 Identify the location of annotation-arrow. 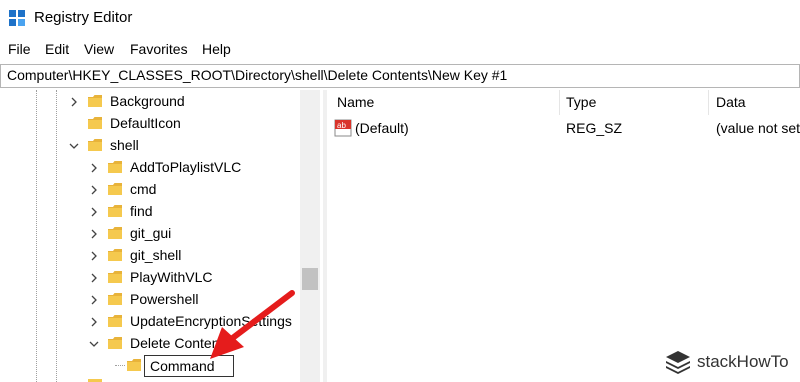
(252, 324).